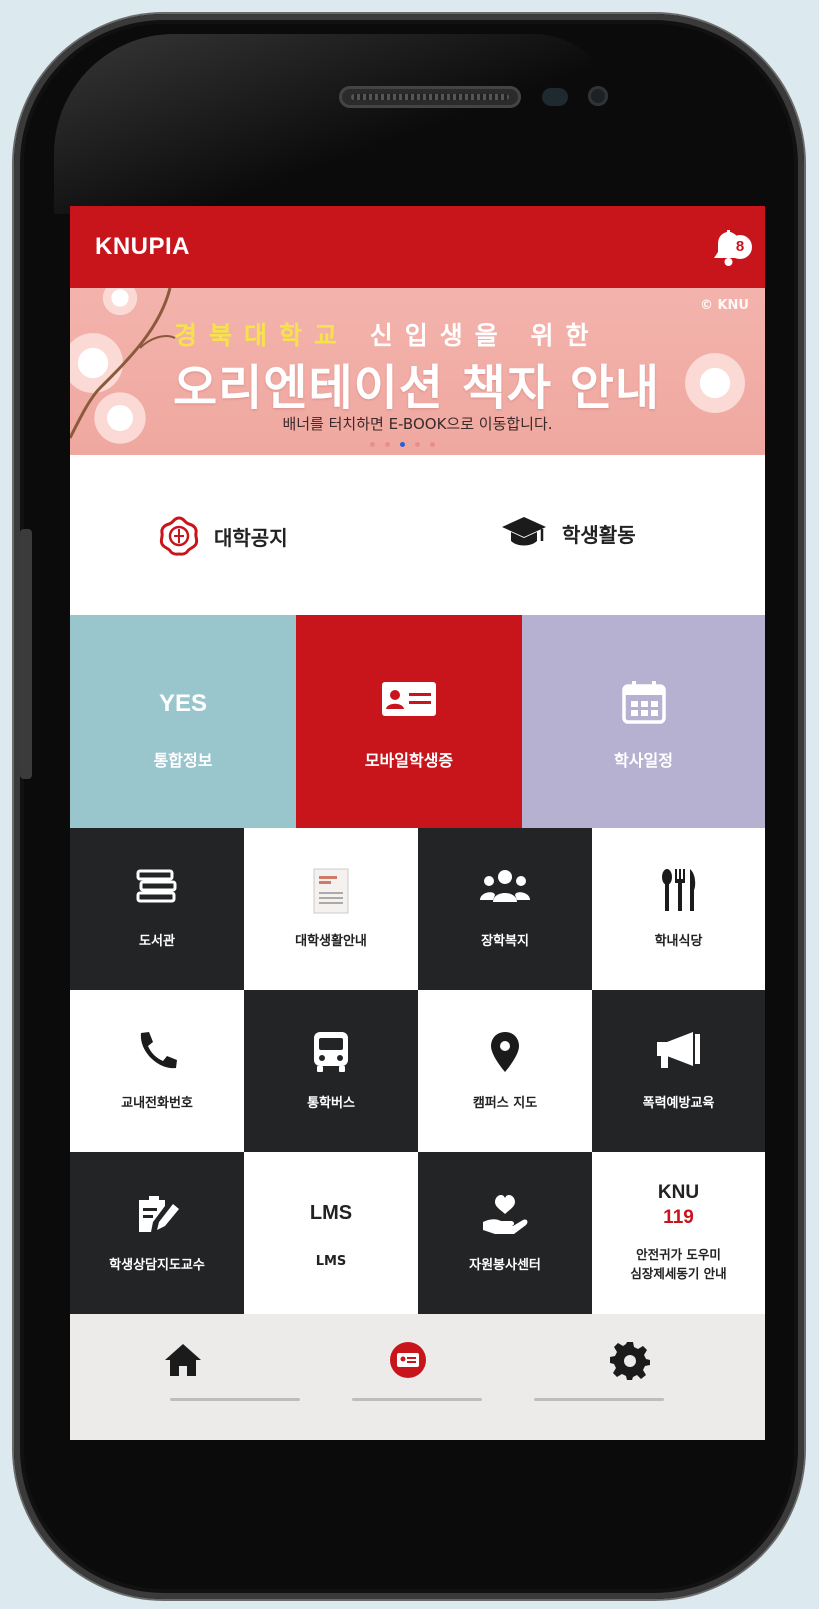  Describe the element at coordinates (505, 941) in the screenshot. I see `tile-label: 장학복지` at that location.